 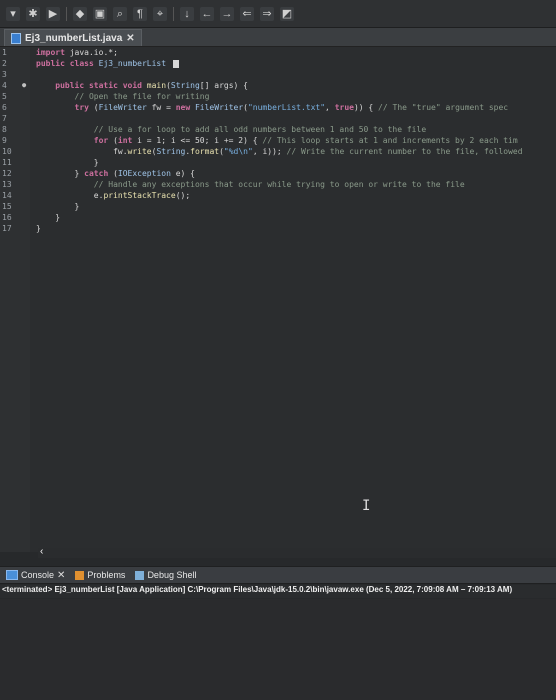 I want to click on run-dropdown-icon: ▾, so click(x=13, y=13).